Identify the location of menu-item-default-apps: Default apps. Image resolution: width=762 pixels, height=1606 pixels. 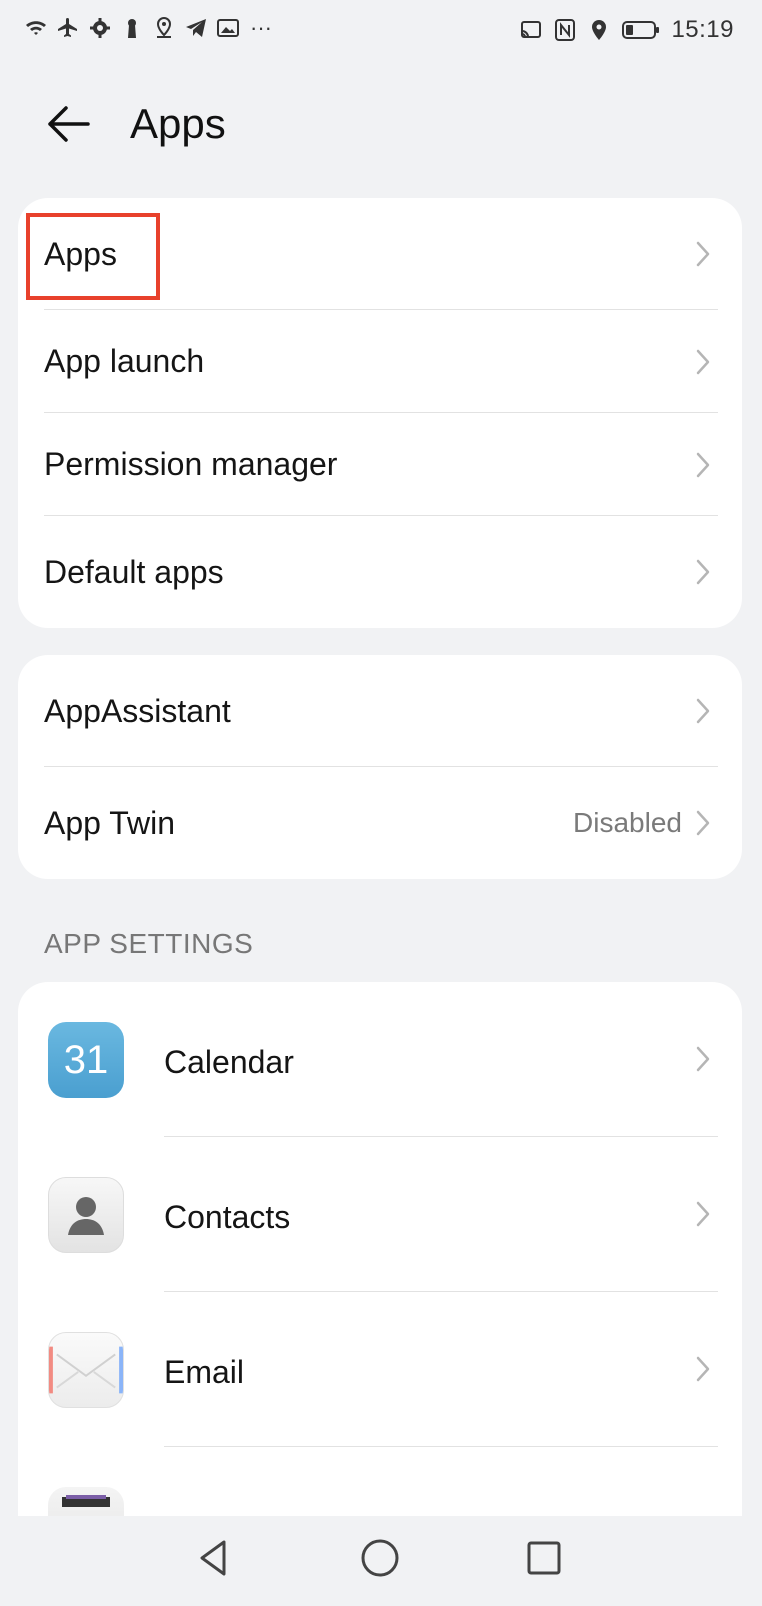
(380, 572).